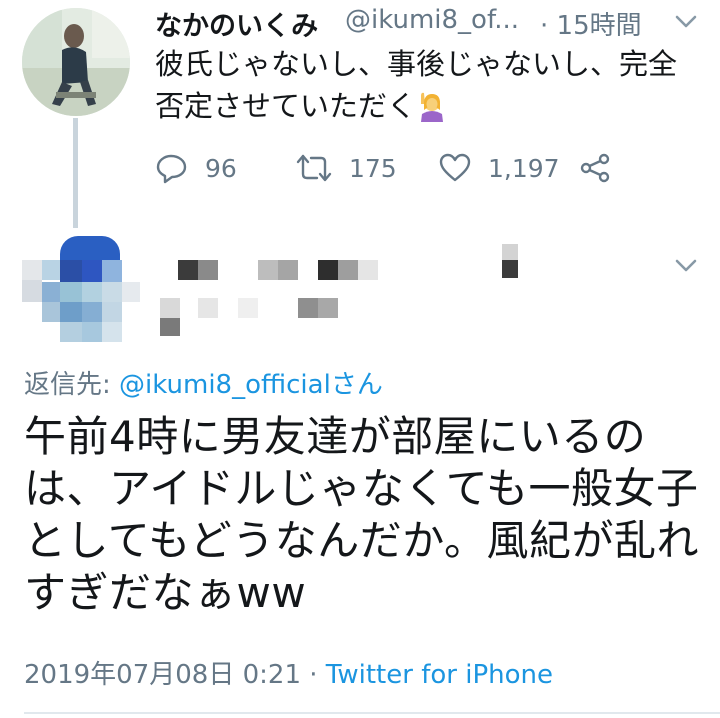 The height and width of the screenshot is (718, 720). I want to click on reply-meta: 2019年07月08日 0:21 · Twitter for iPhone, so click(288, 672).